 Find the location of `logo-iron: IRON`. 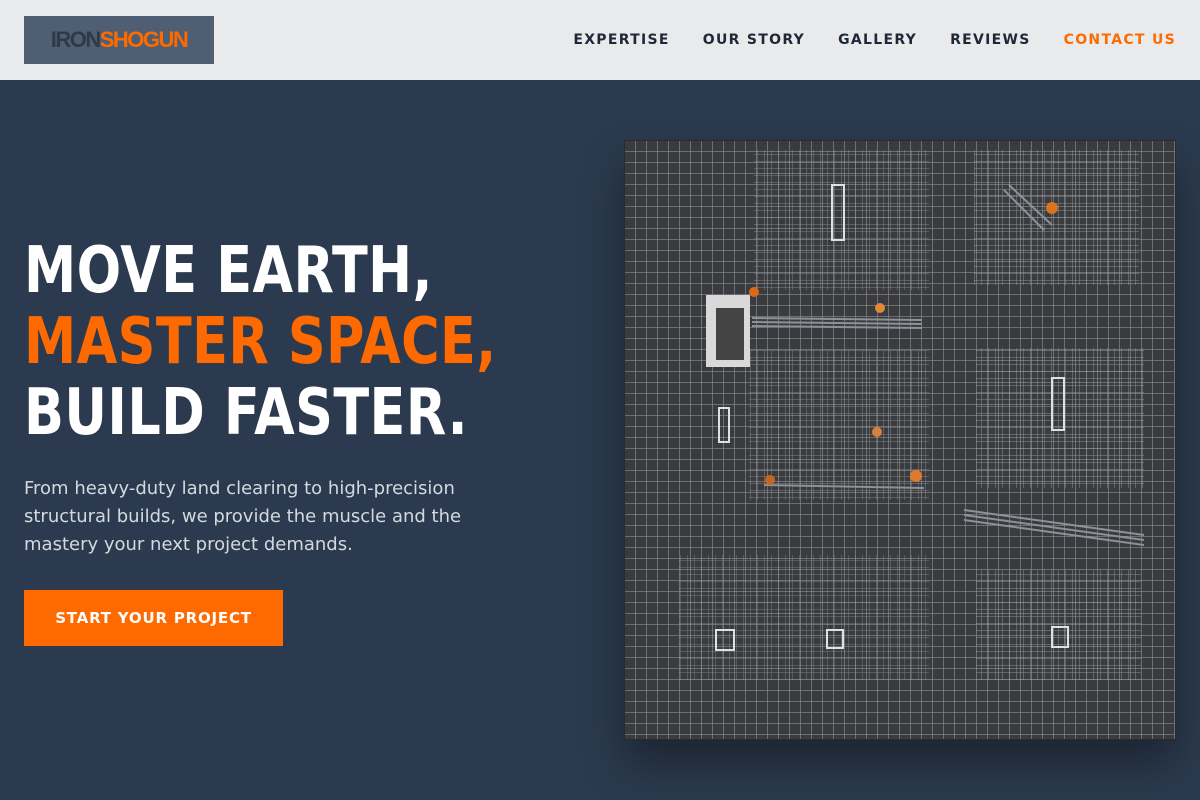

logo-iron: IRON is located at coordinates (76, 39).